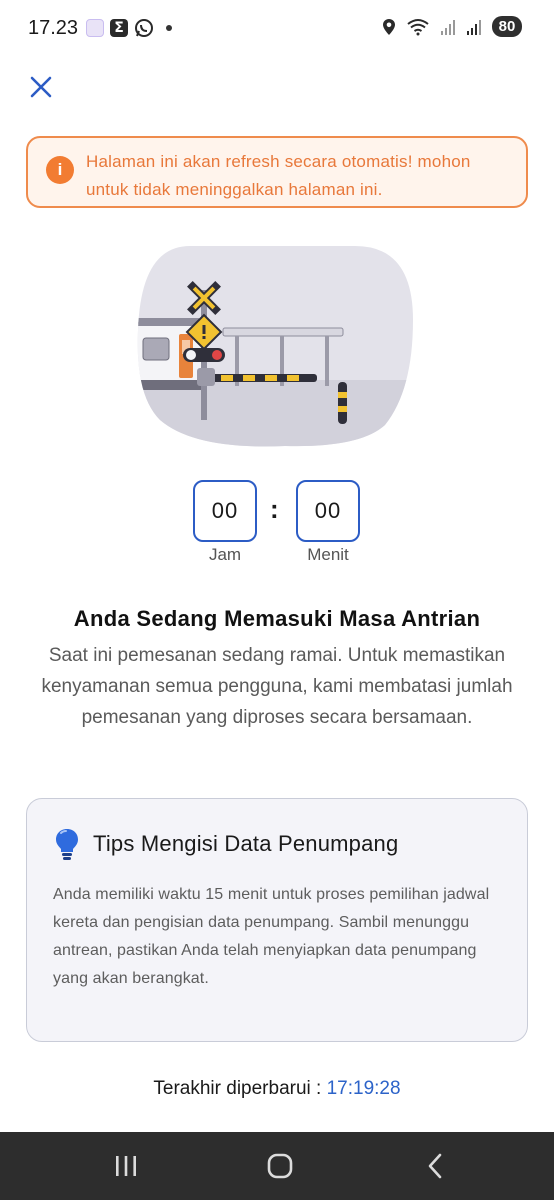 The height and width of the screenshot is (1200, 554). What do you see at coordinates (507, 26) in the screenshot?
I see `battery-indicator: 80` at bounding box center [507, 26].